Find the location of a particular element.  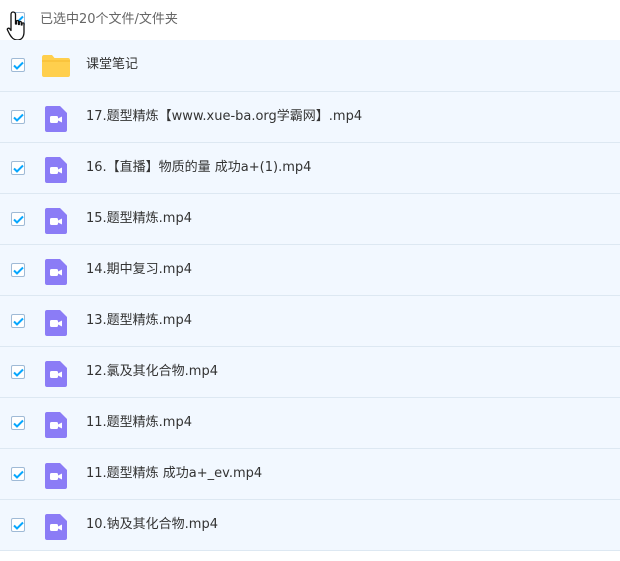

file-row: 11.题型精炼.mp4 is located at coordinates (310, 423).